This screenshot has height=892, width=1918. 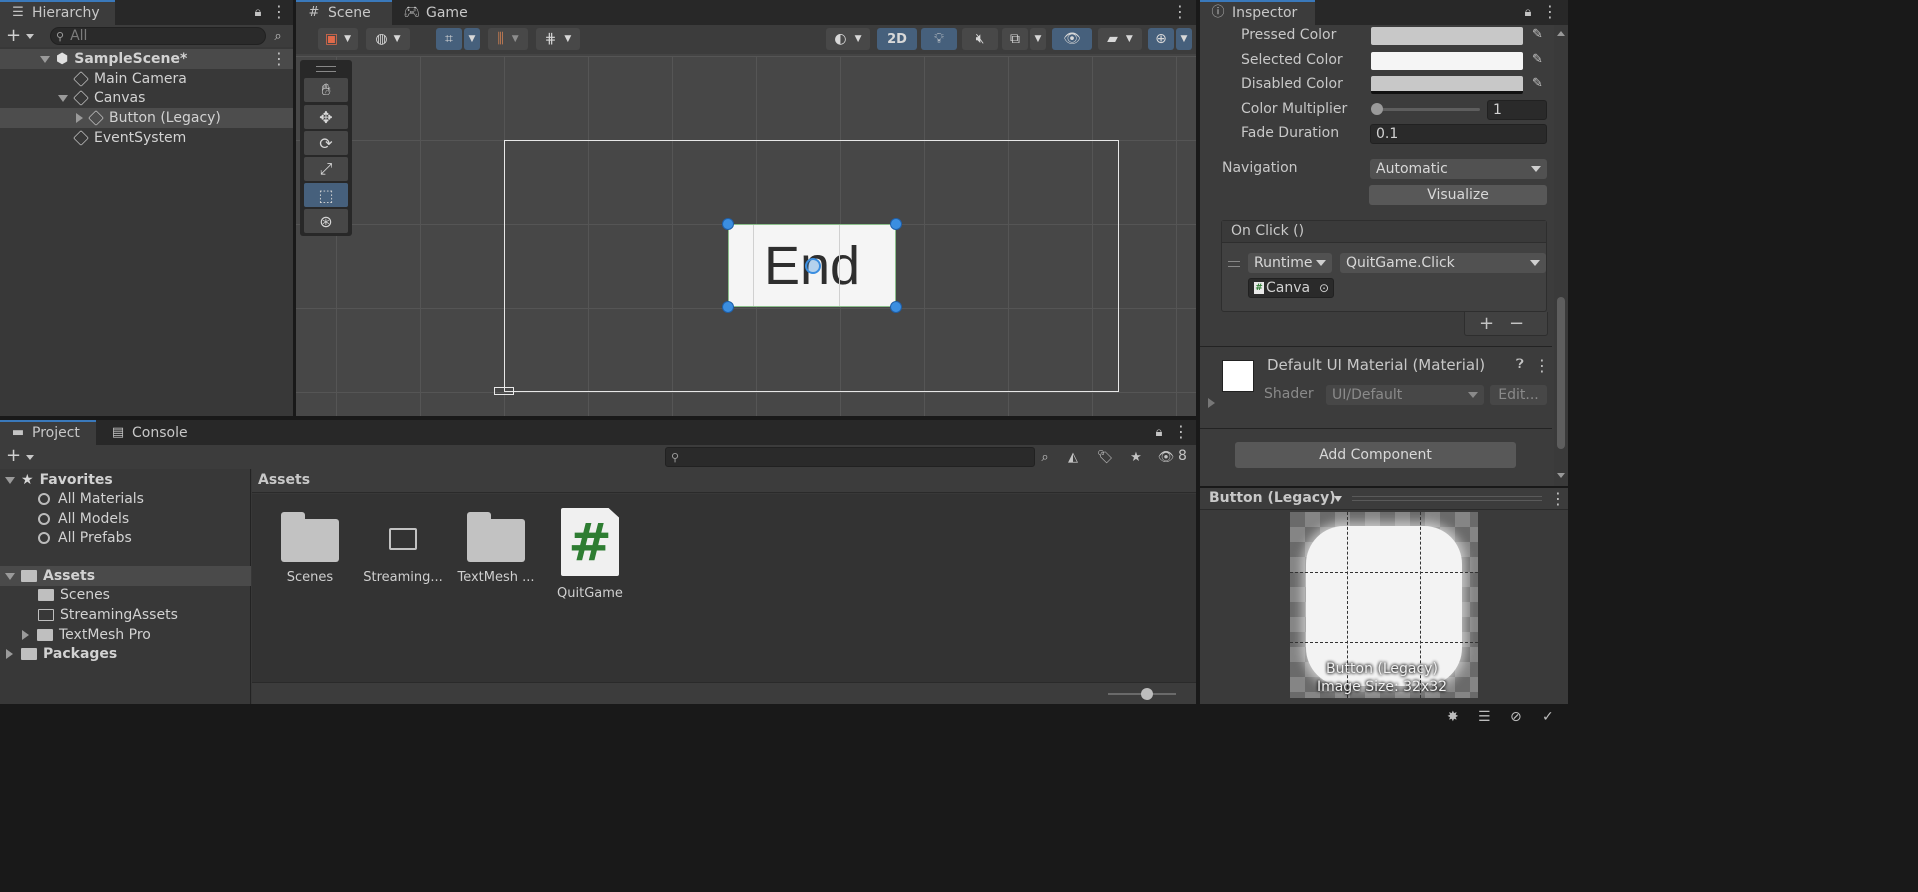 I want to click on preview-dropdown-chevron-icon, so click(x=1338, y=499).